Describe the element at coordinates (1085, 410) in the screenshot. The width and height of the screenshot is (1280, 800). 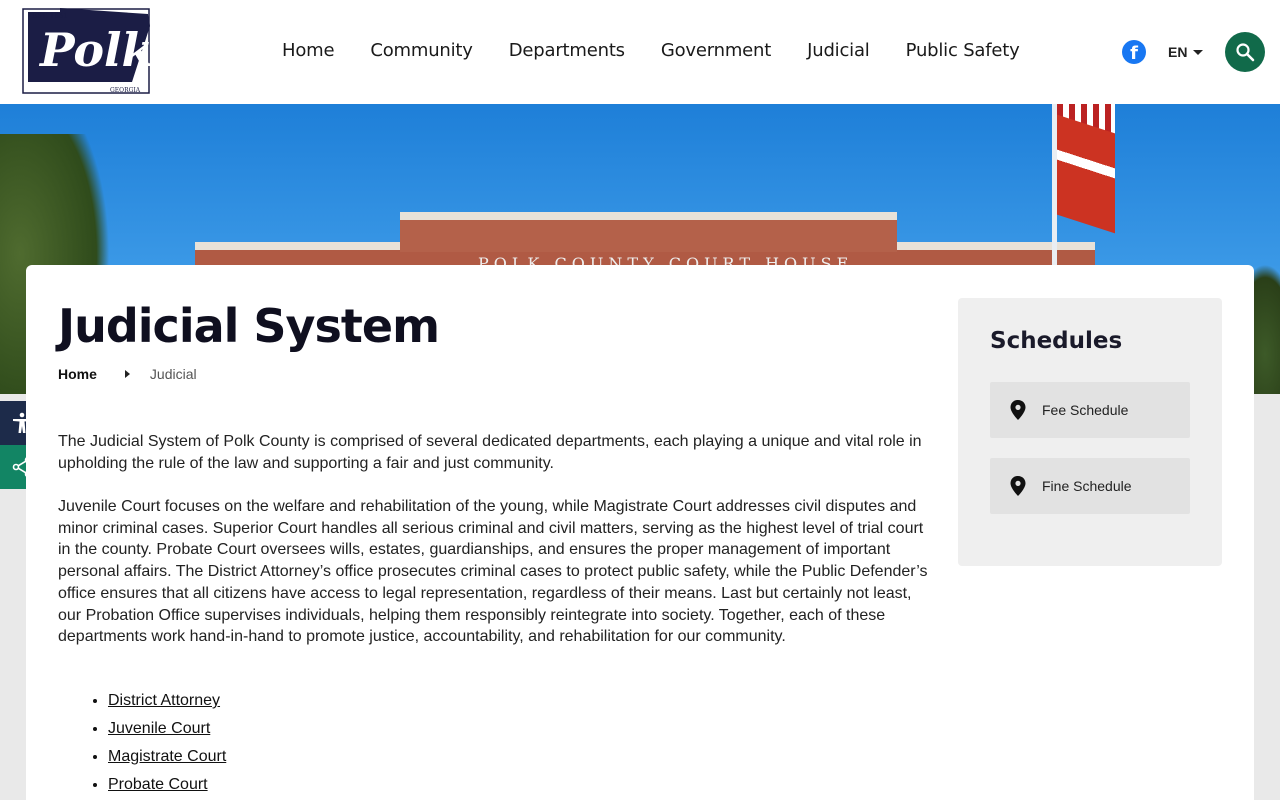
I see `fee-schedule-label: Fee Schedule` at that location.